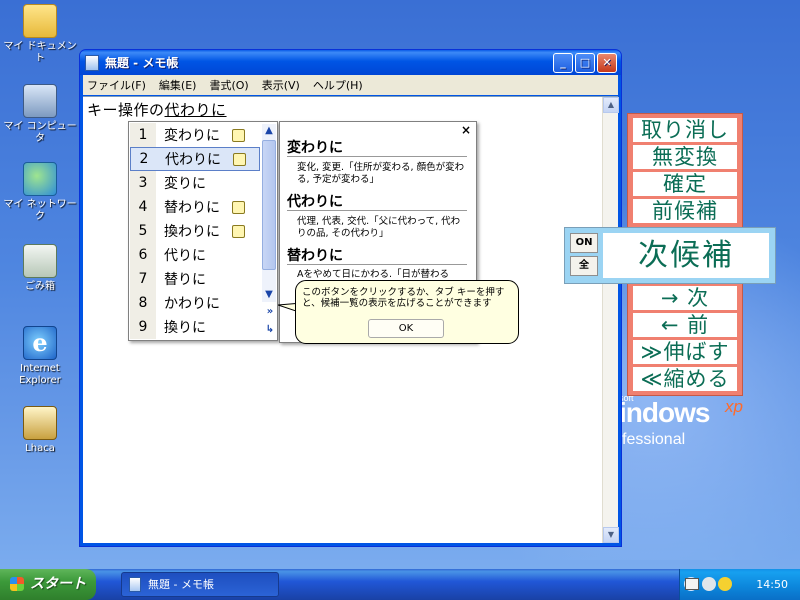 The width and height of the screenshot is (800, 600). Describe the element at coordinates (143, 303) in the screenshot. I see `candidate-number: 8` at that location.